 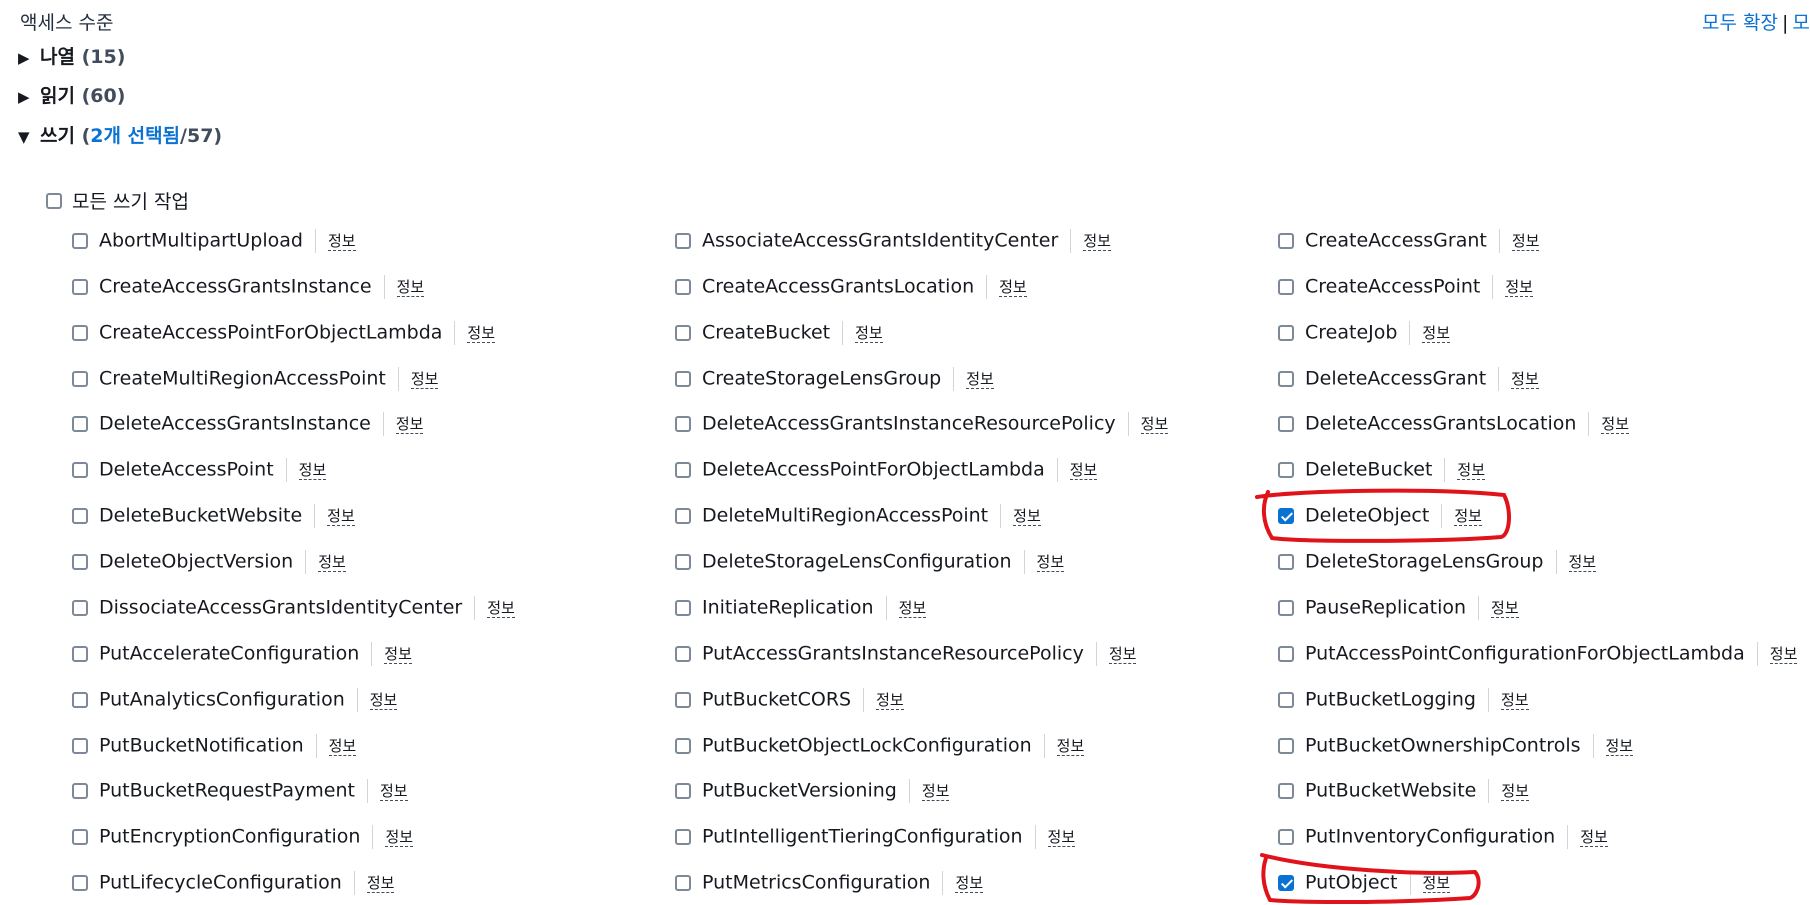 I want to click on all-write-checkbox, so click(x=54, y=200).